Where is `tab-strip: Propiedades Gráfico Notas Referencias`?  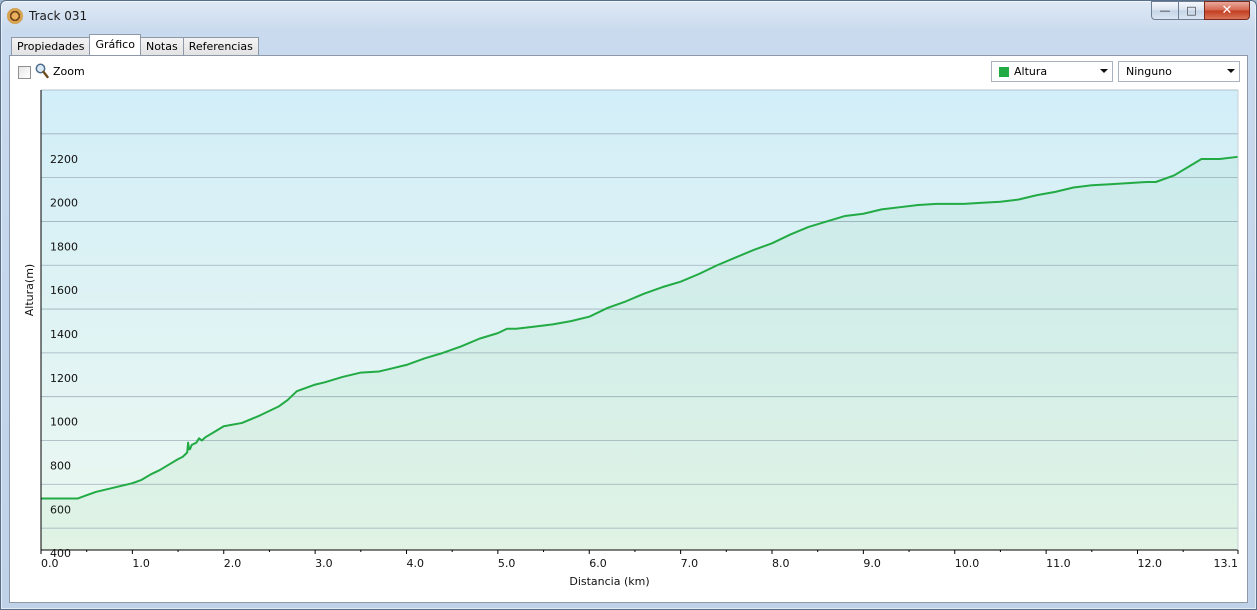 tab-strip: Propiedades Gráfico Notas Referencias is located at coordinates (135, 44).